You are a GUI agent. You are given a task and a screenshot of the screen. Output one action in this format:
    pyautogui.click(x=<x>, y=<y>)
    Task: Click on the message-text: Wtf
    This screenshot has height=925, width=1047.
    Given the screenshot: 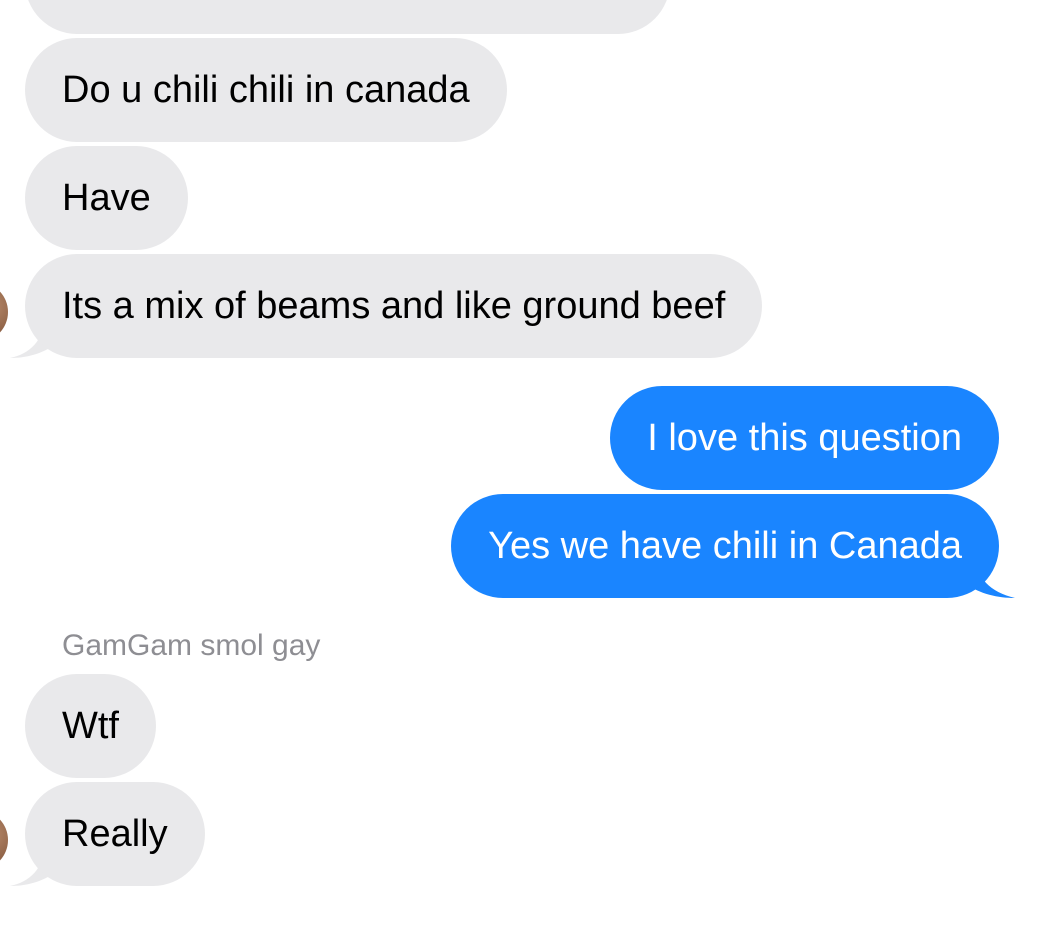 What is the action you would take?
    pyautogui.click(x=90, y=726)
    